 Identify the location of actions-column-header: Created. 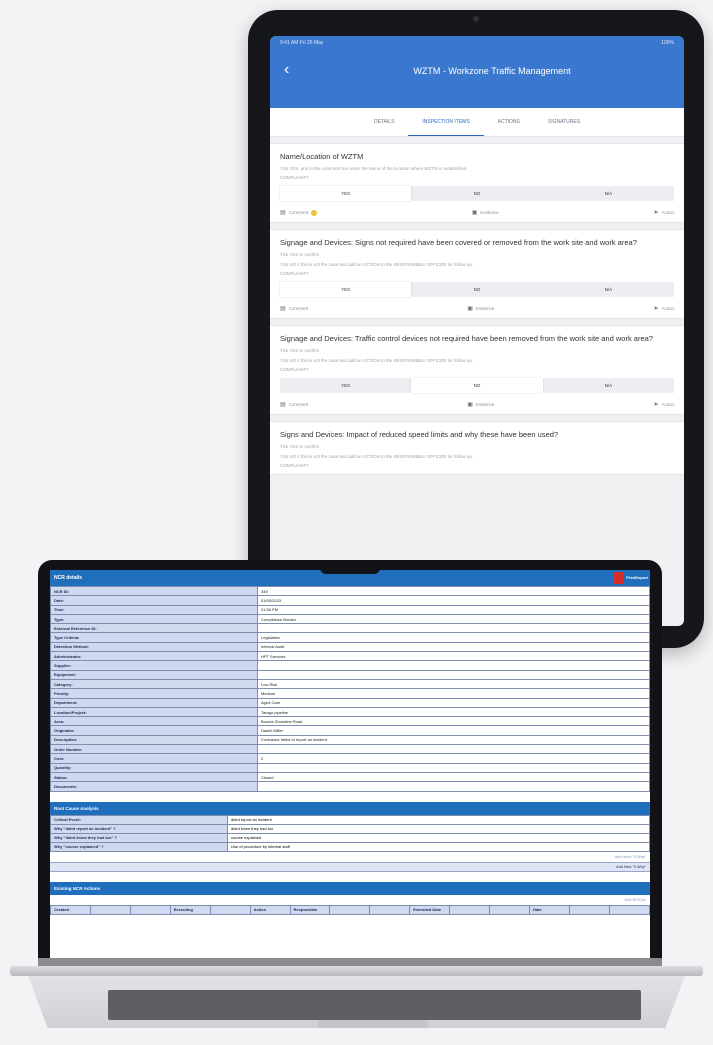
(70, 909).